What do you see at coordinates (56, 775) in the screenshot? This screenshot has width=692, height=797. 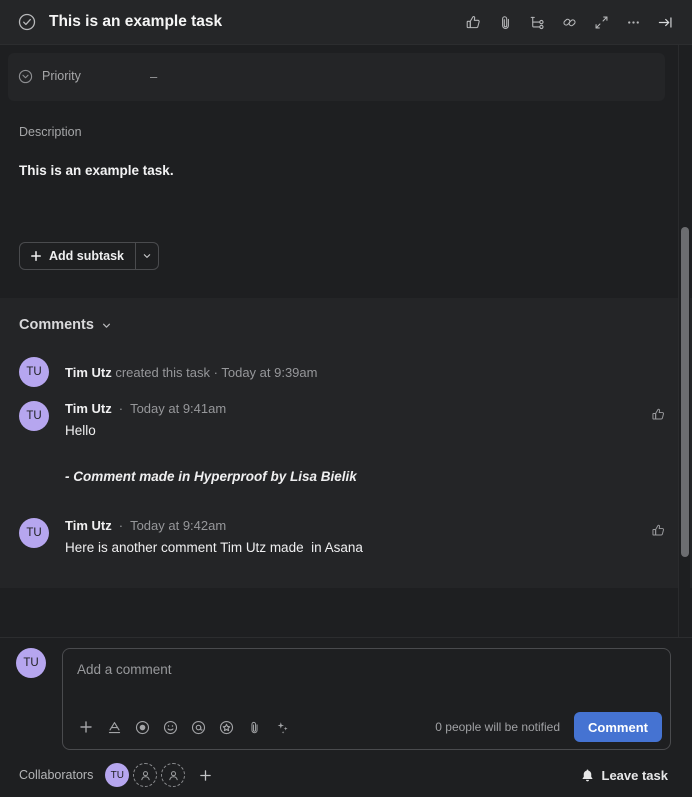 I see `collaborators-label: Collaborators` at bounding box center [56, 775].